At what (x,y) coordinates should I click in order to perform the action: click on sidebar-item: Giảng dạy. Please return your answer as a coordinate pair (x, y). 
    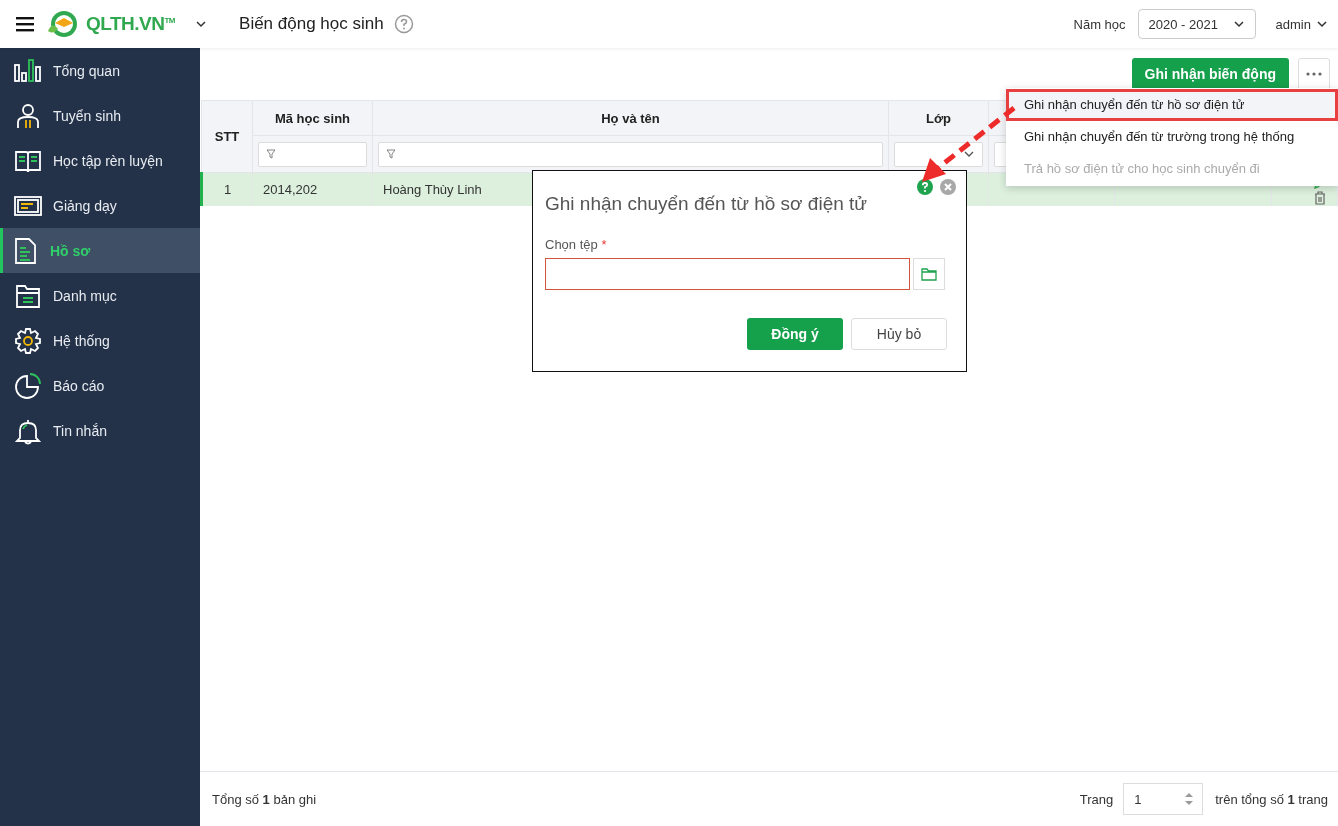
    Looking at the image, I should click on (100, 205).